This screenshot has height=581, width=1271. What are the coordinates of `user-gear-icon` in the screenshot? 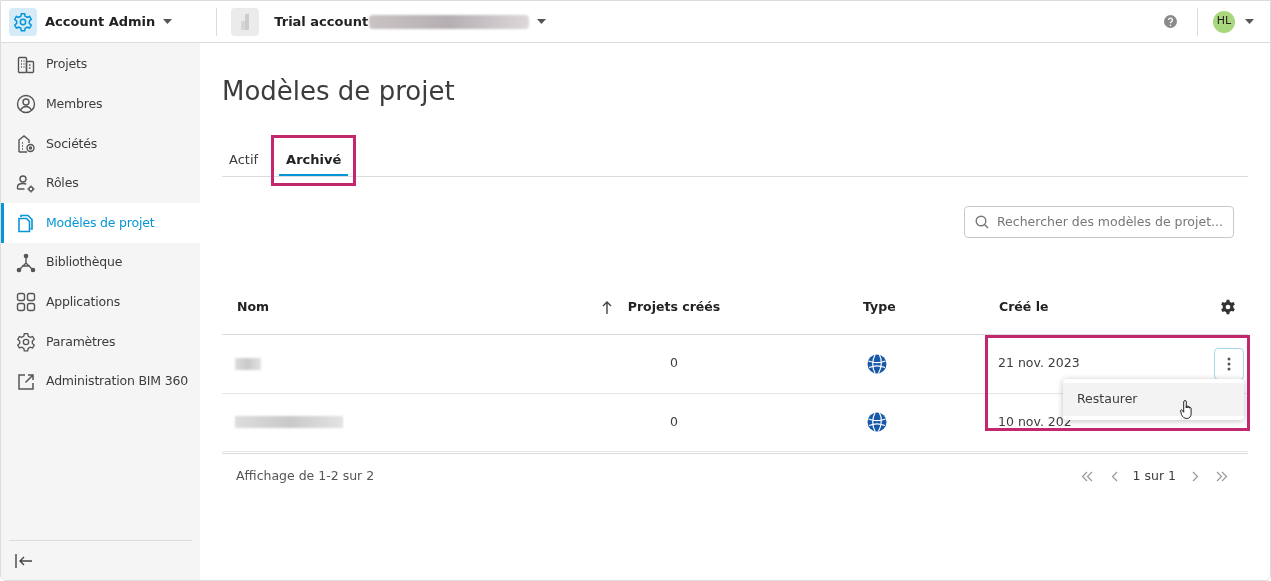 It's located at (26, 183).